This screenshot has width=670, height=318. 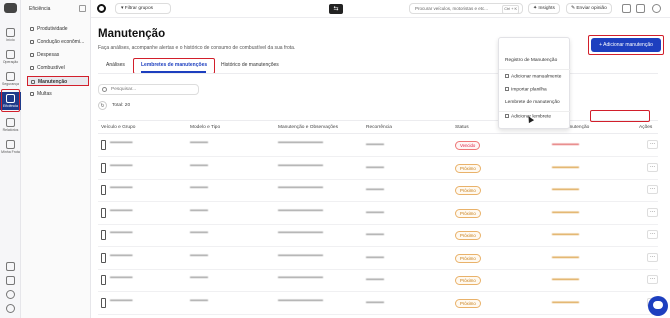 What do you see at coordinates (379, 127) in the screenshot?
I see `col-recurrence: Recorrência` at bounding box center [379, 127].